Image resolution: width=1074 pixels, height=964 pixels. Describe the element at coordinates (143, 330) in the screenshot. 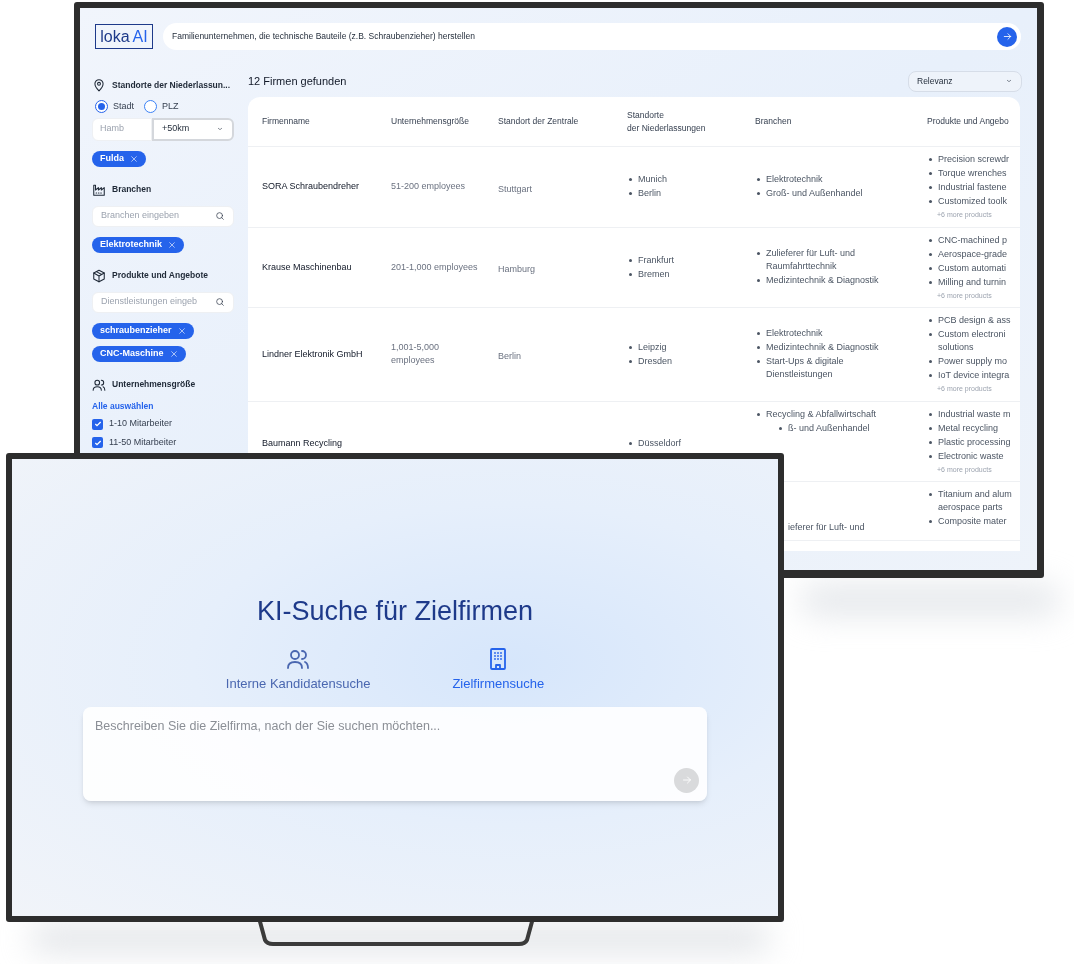

I see `filter-chip: schraubenzieher` at that location.